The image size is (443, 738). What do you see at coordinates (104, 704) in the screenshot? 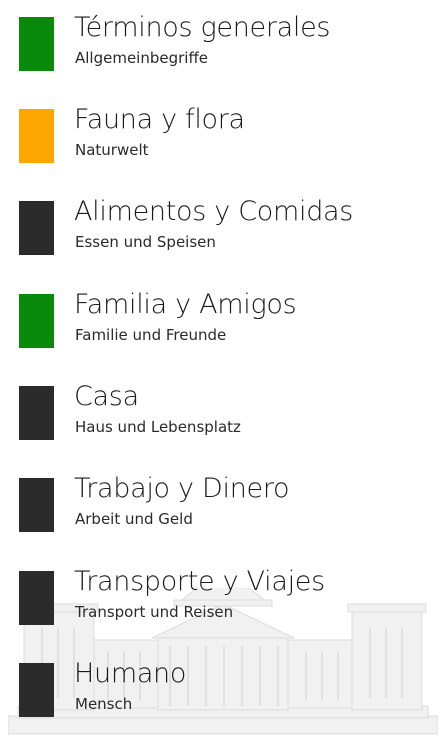
I see `category-subtitle: Mensch` at bounding box center [104, 704].